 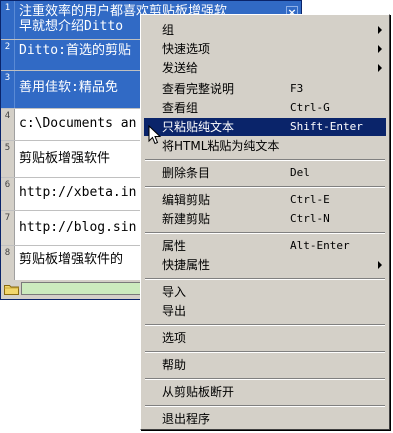 What do you see at coordinates (265, 68) in the screenshot?
I see `menu-item-send-to: 发送给` at bounding box center [265, 68].